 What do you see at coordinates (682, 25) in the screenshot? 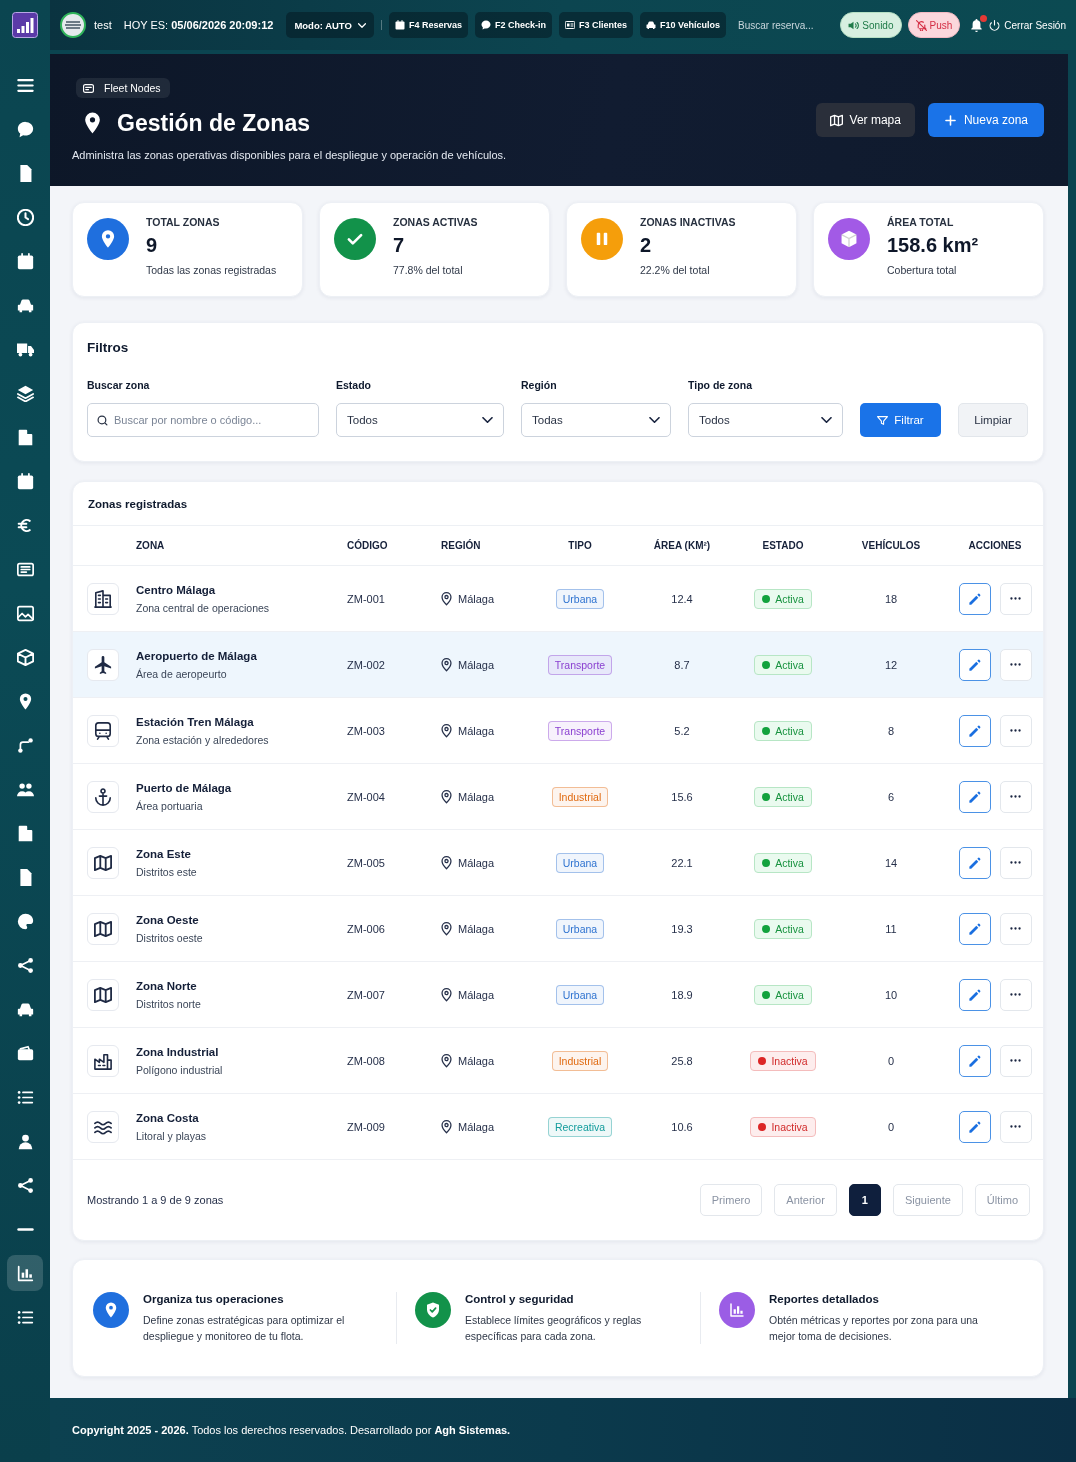
I see `shortcut-button: F10 Vehículos` at bounding box center [682, 25].